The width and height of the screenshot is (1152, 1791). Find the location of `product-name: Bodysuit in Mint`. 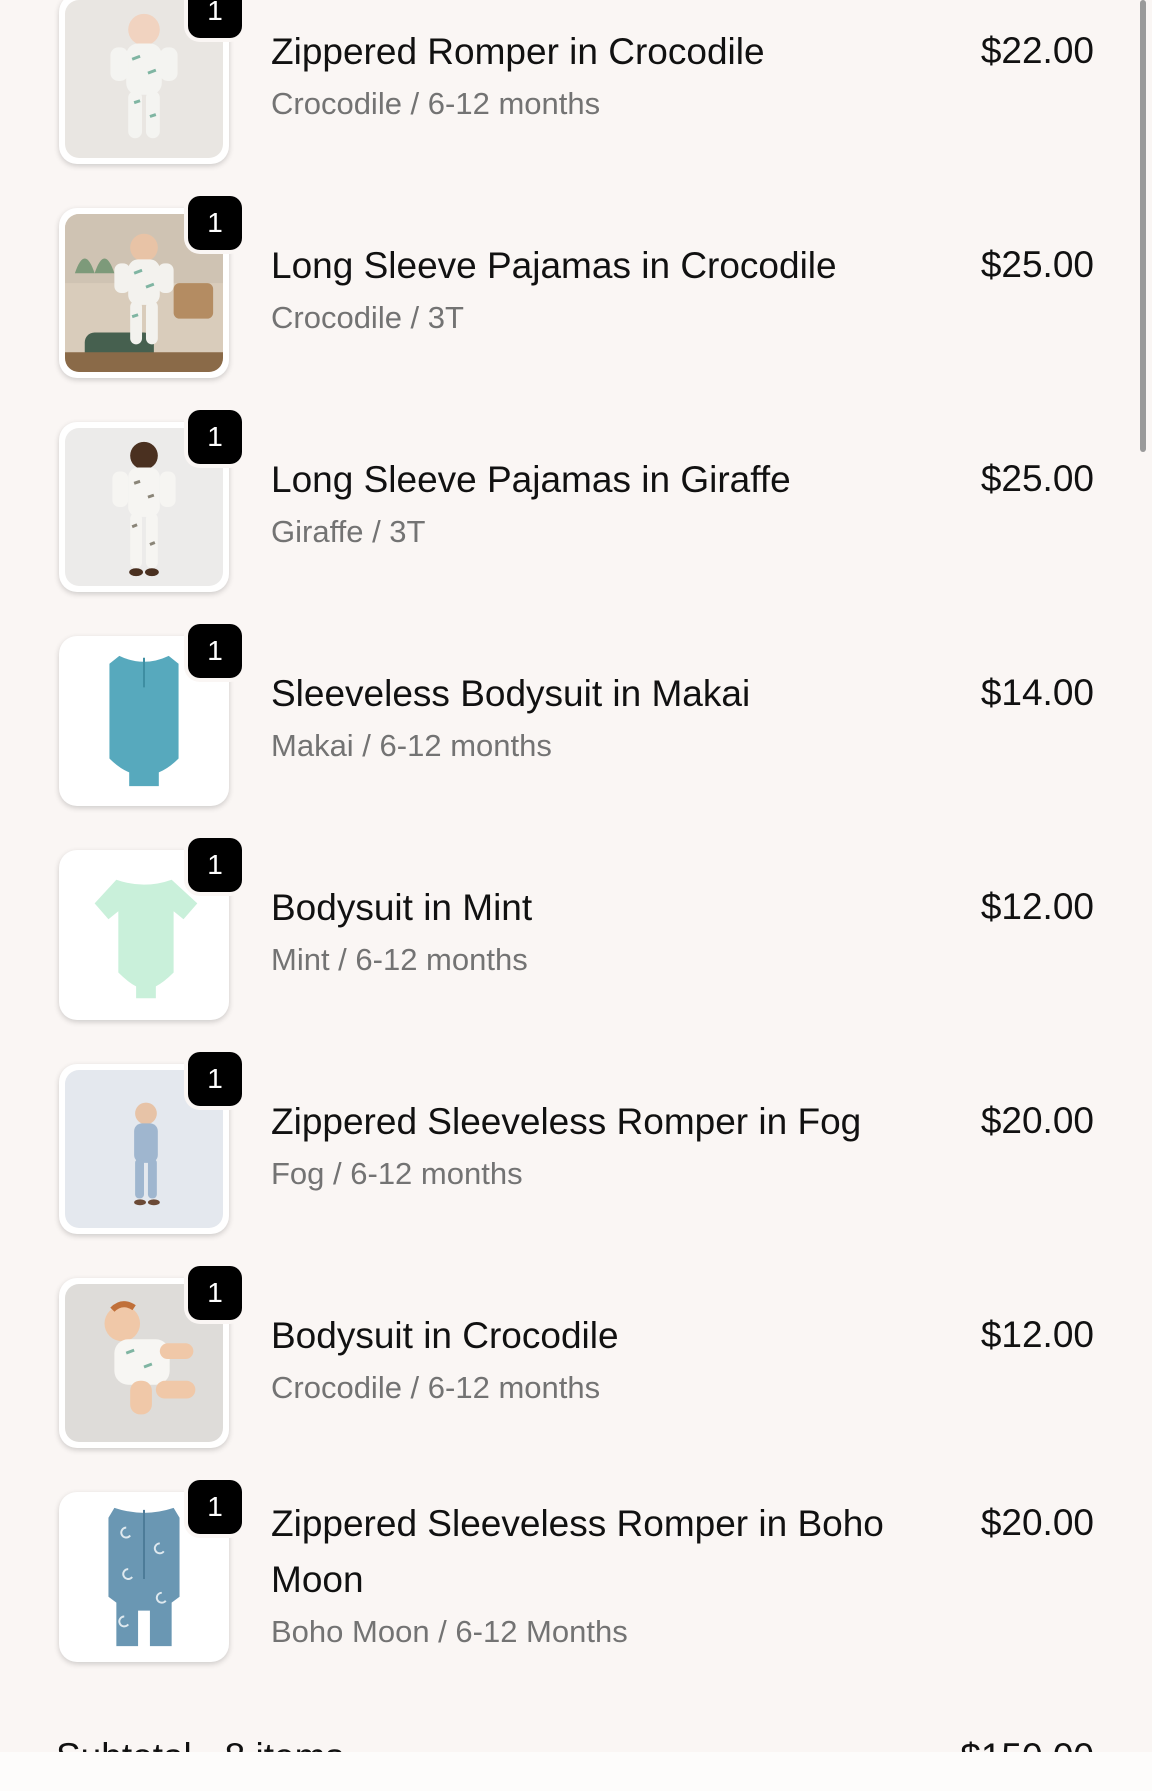

product-name: Bodysuit in Mint is located at coordinates (591, 908).